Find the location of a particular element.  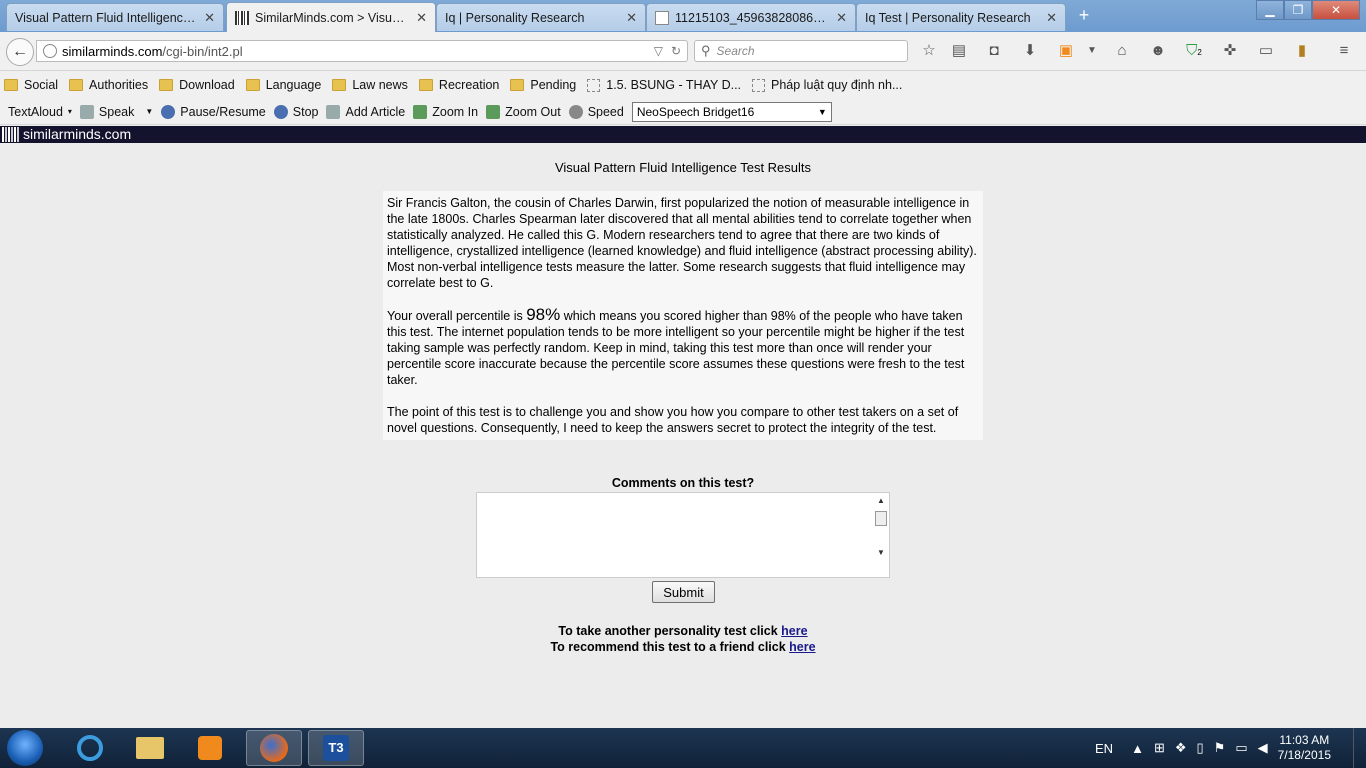

restore-icon: ❐ is located at coordinates (1298, 10).